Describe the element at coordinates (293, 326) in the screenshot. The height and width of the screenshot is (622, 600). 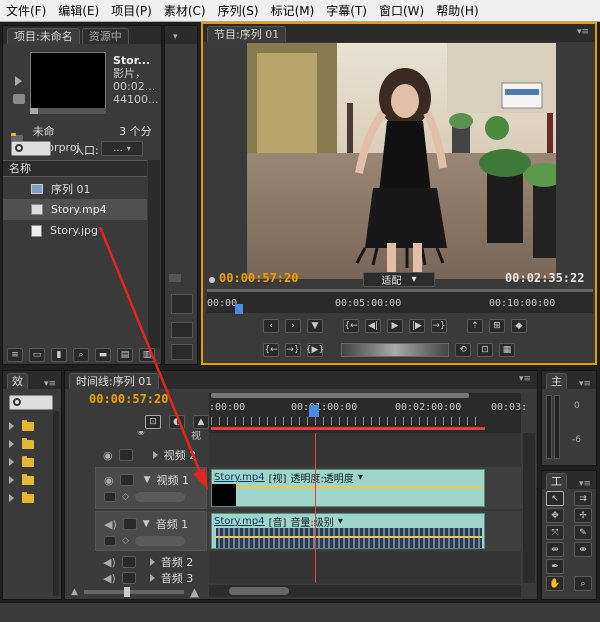
I see `mark-out-icon: ›` at that location.